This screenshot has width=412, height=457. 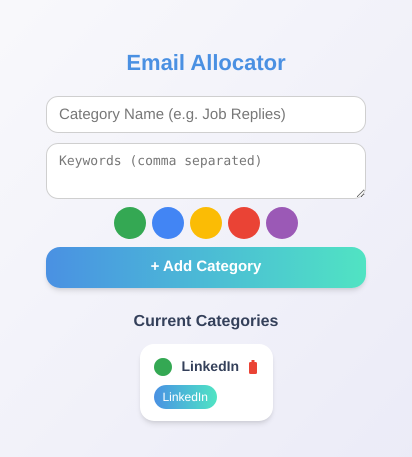 What do you see at coordinates (185, 397) in the screenshot?
I see `keyword-tag: LinkedIn` at bounding box center [185, 397].